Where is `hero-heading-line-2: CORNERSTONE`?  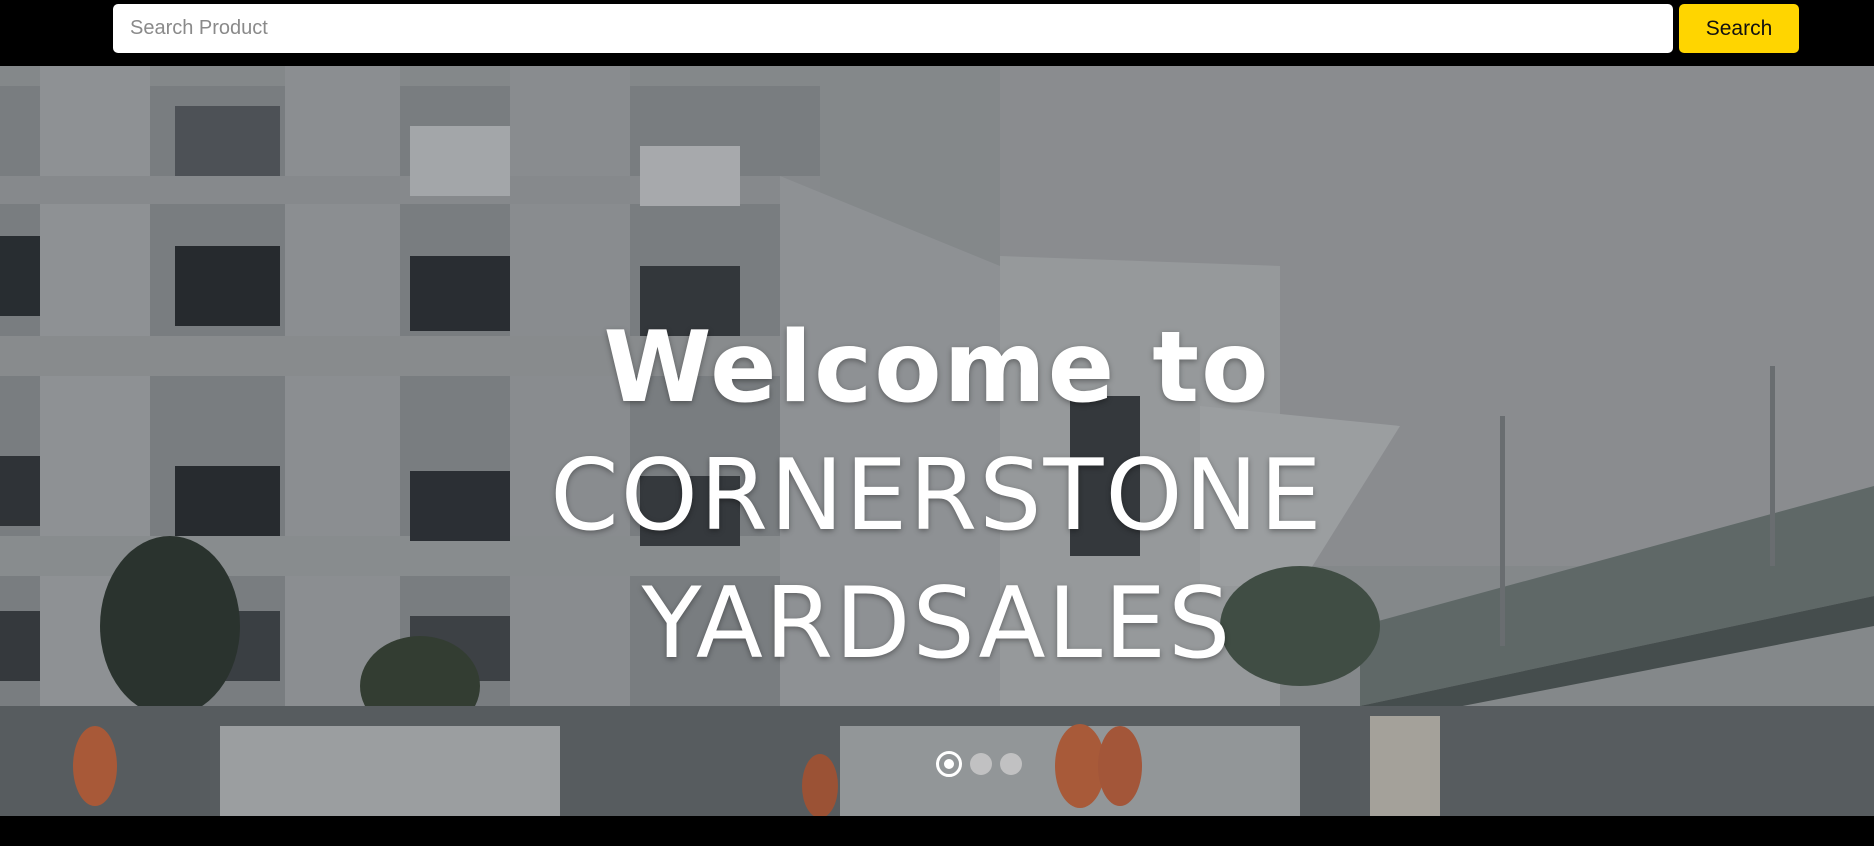
hero-heading-line-2: CORNERSTONE is located at coordinates (937, 496).